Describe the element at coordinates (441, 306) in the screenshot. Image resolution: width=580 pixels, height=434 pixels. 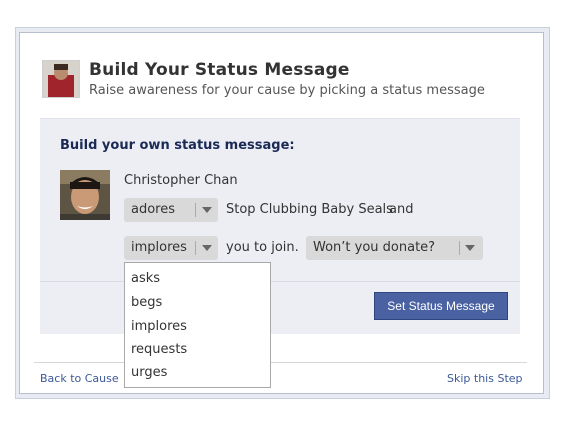
I see `set-status-message-button: Set Status Message` at that location.